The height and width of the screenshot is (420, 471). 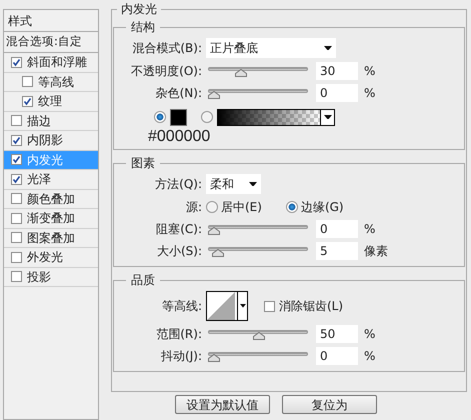 I want to click on style-label: 内发光, so click(x=45, y=160).